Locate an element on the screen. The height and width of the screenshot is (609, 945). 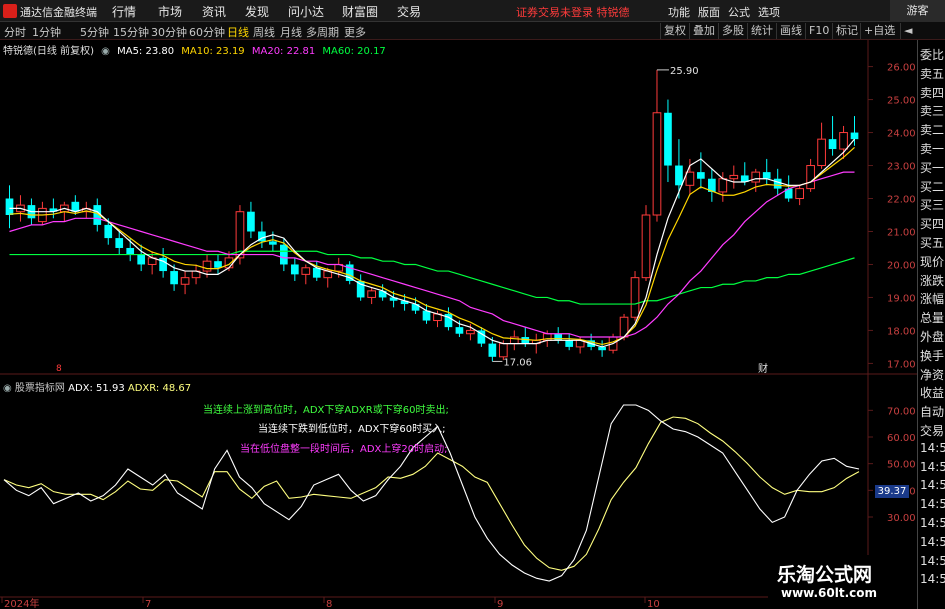
period-multi: 多周期 is located at coordinates (322, 32).